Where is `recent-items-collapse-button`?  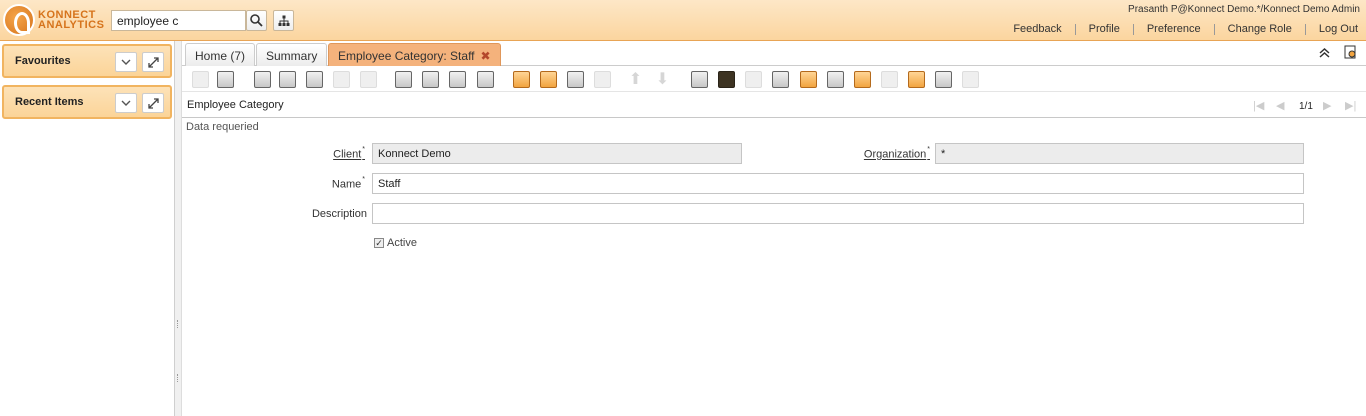 recent-items-collapse-button is located at coordinates (126, 103).